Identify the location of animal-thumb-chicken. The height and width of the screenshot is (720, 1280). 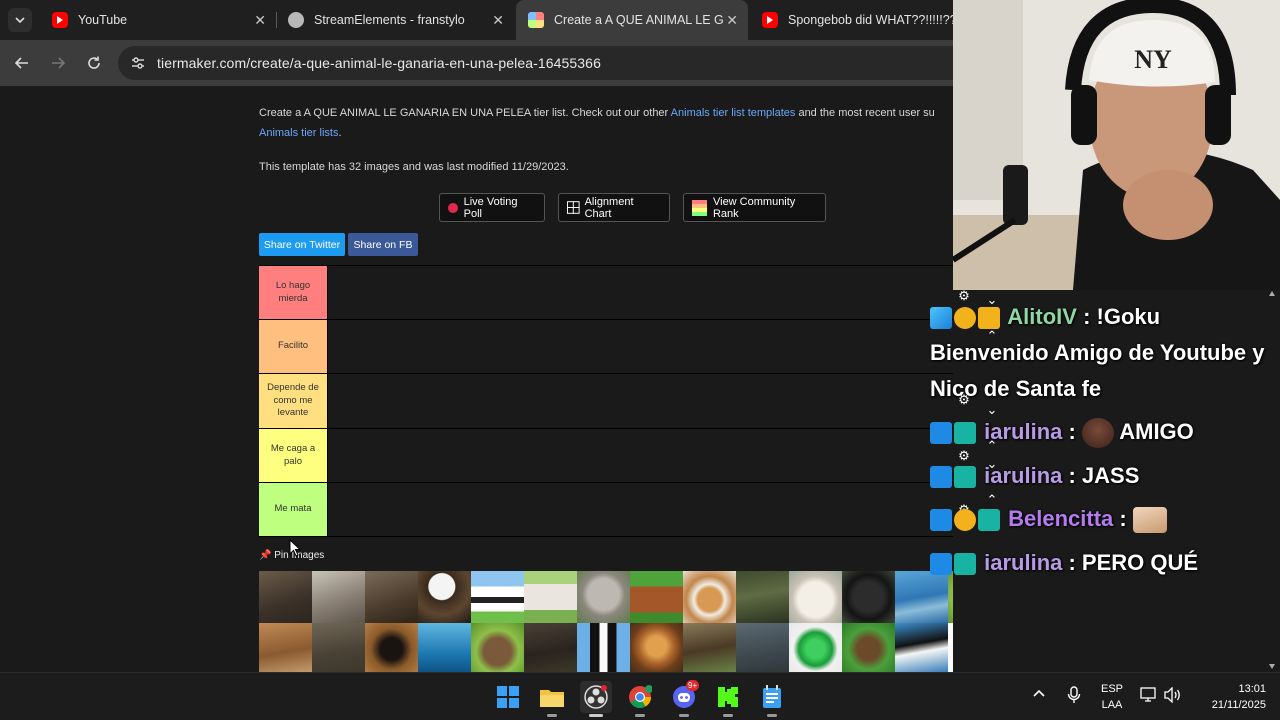
(656, 597).